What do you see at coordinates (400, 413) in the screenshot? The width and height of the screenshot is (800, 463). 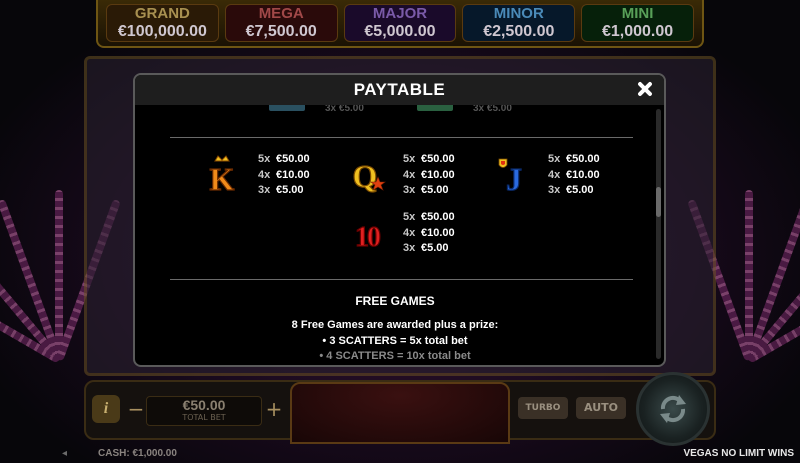 I see `win-display-panel` at bounding box center [400, 413].